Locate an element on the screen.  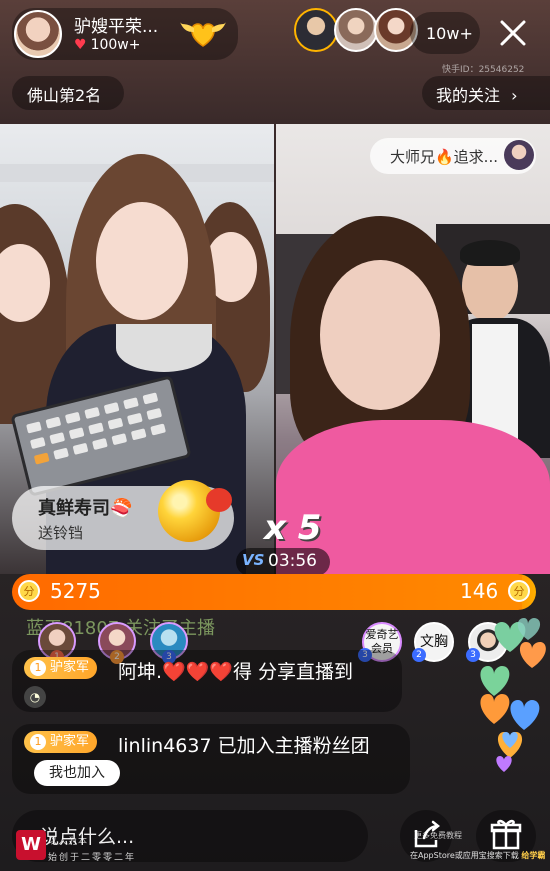
heart-icon: ♥ is located at coordinates (80, 45).